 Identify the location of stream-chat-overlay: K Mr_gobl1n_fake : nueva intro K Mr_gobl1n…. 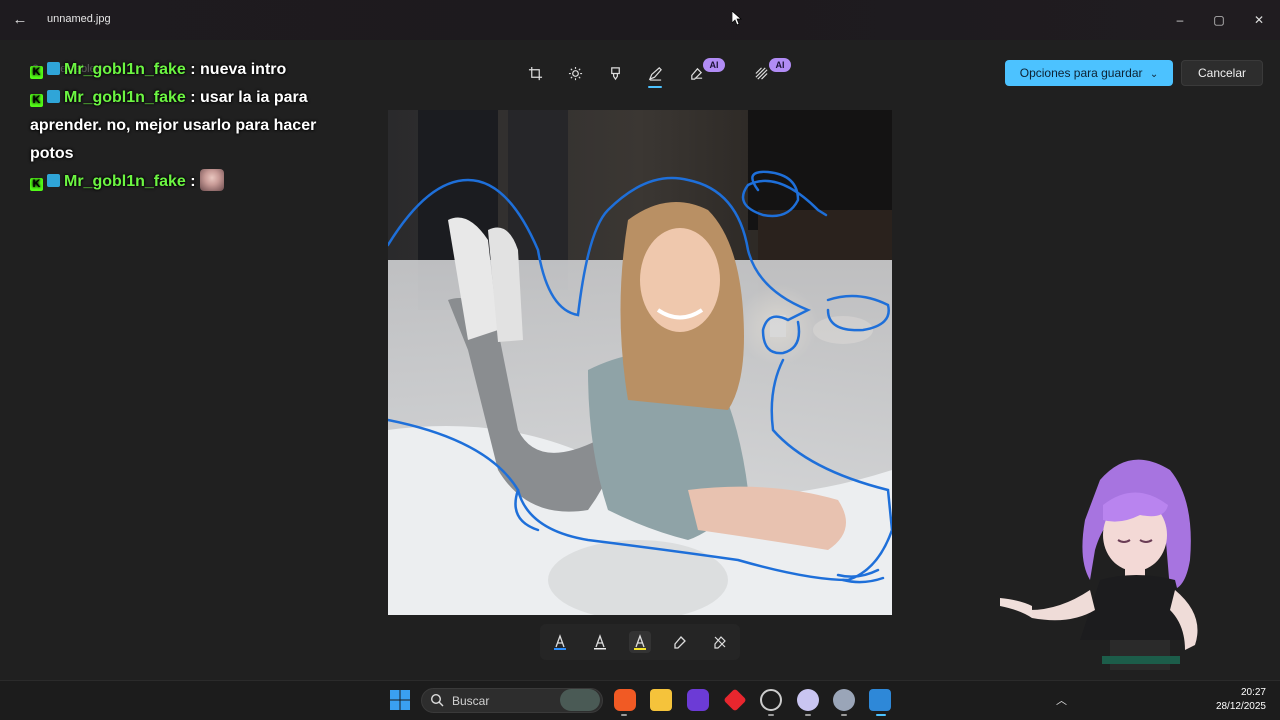
(175, 126).